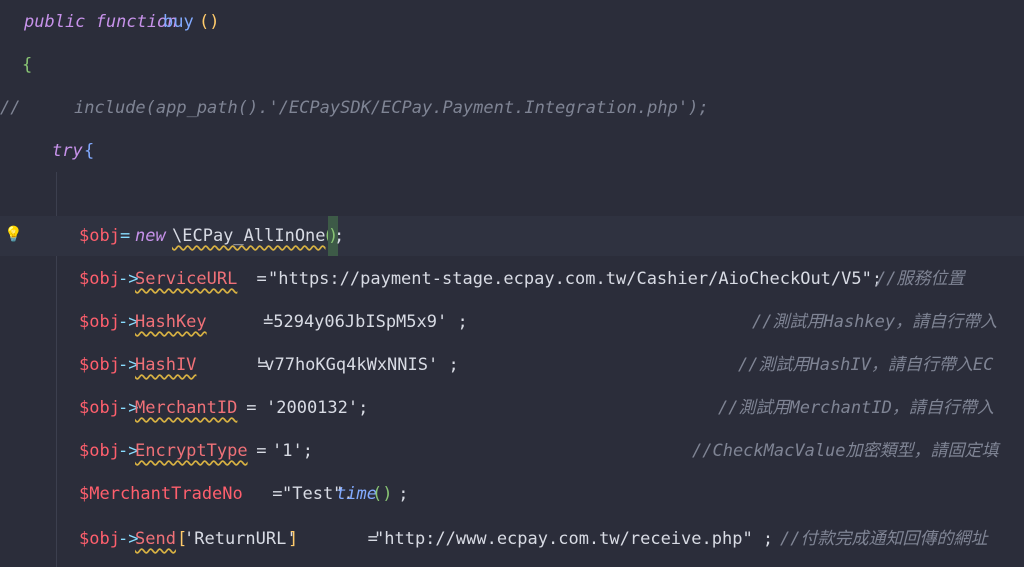  I want to click on method-time: time, so click(356, 494).